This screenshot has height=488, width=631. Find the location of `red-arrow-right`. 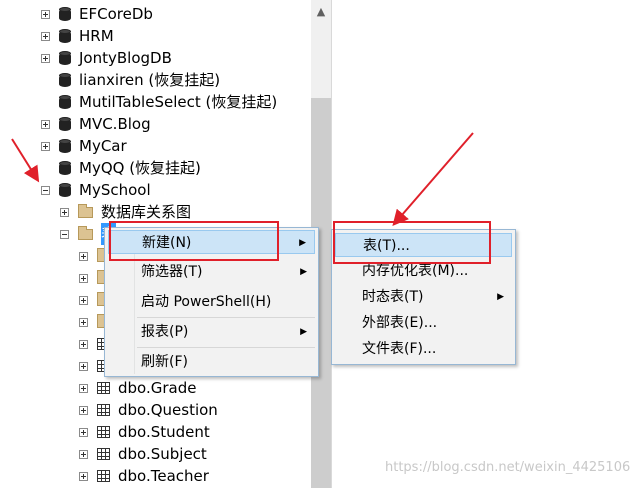

red-arrow-right is located at coordinates (433, 179).